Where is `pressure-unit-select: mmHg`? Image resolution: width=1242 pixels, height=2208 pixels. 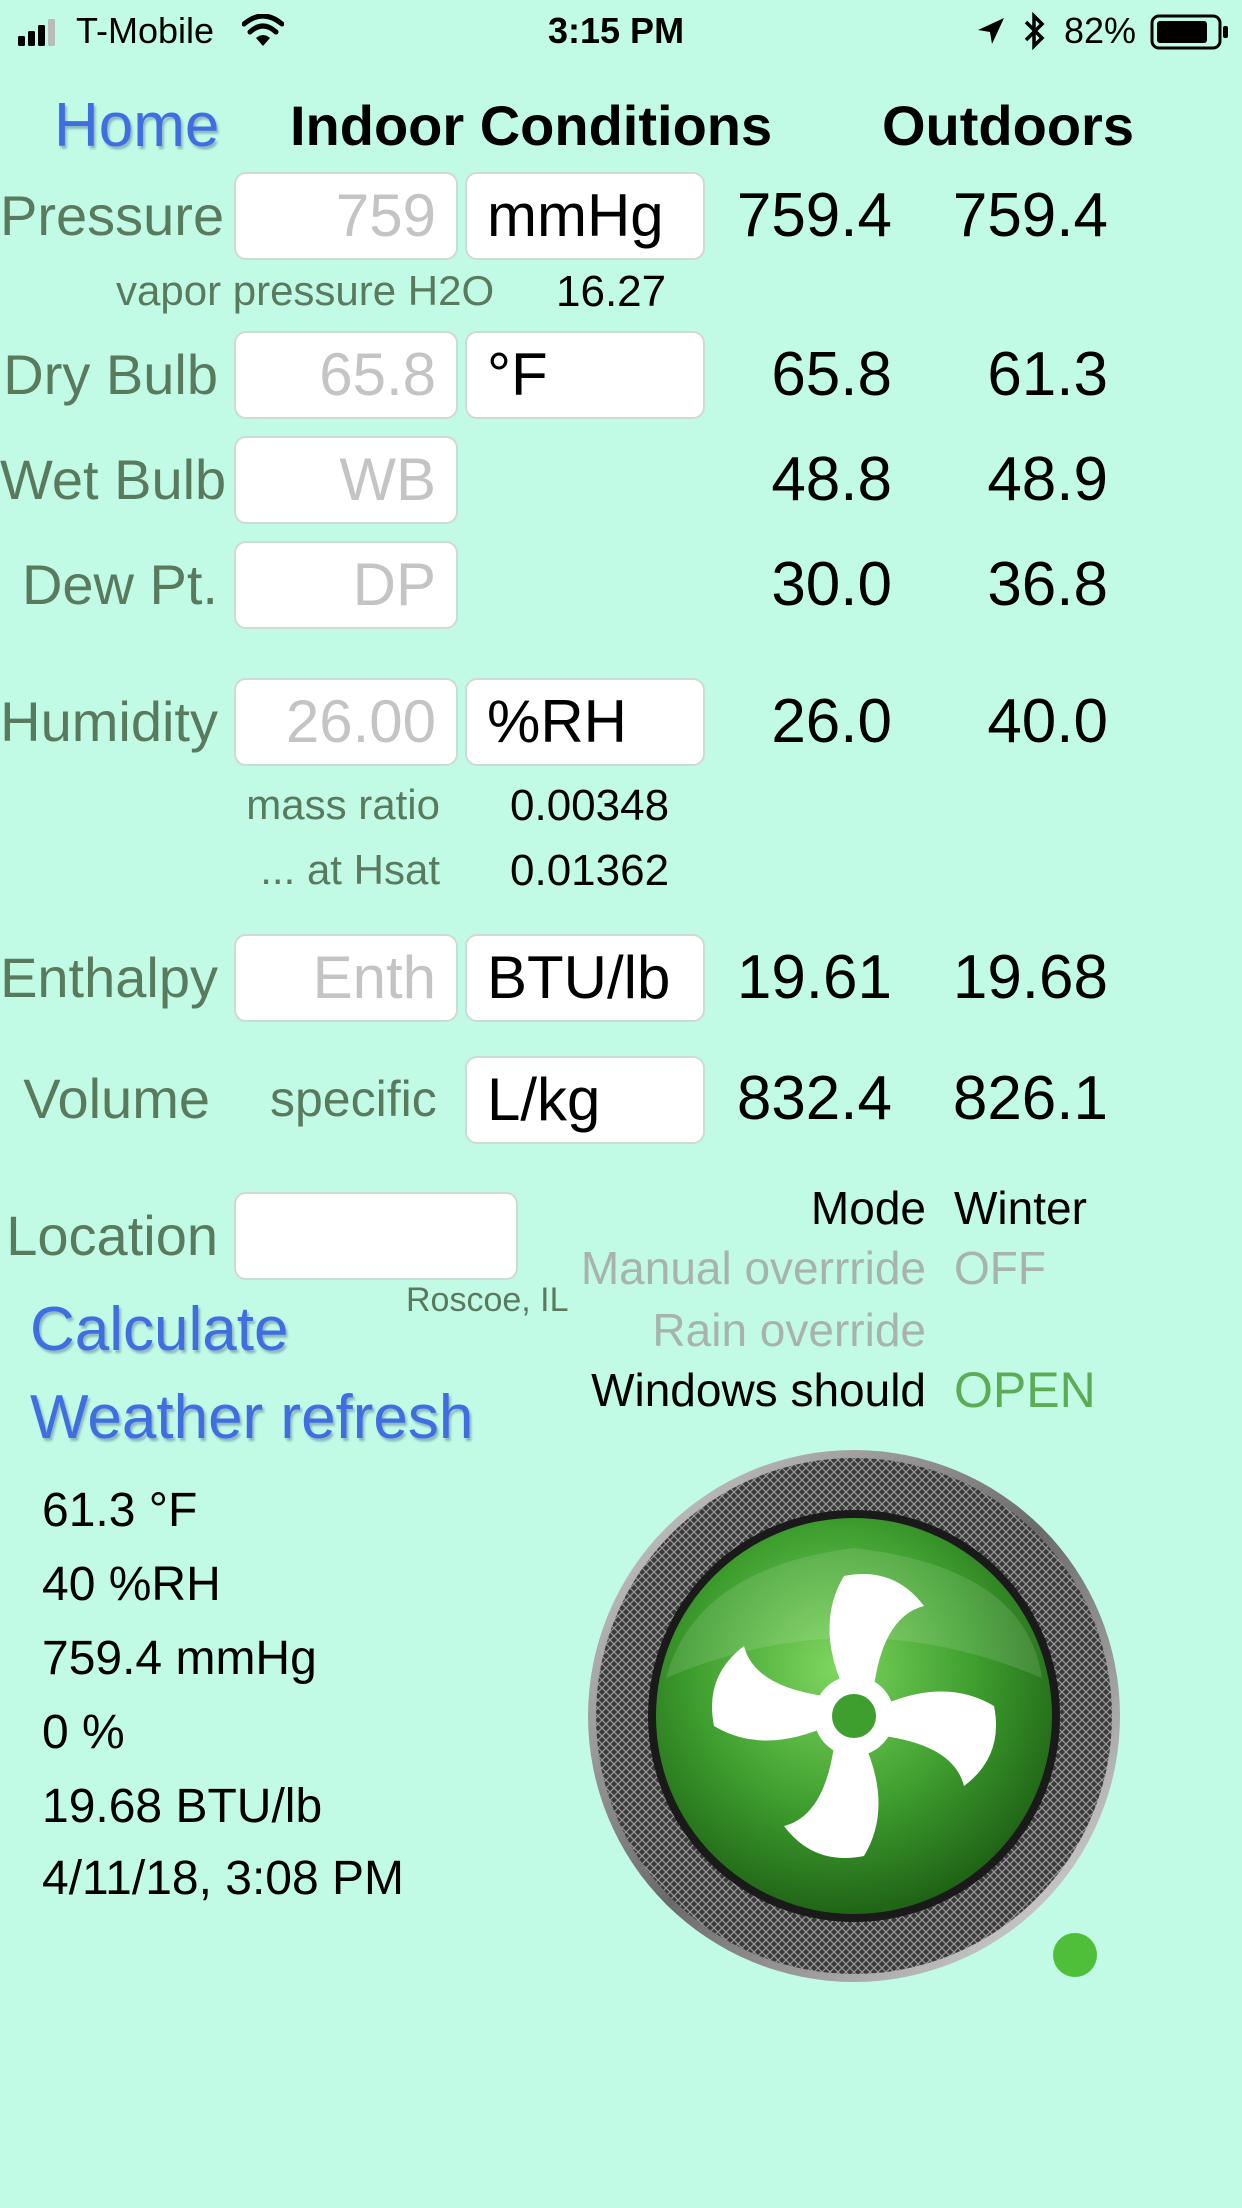
pressure-unit-select: mmHg is located at coordinates (585, 216).